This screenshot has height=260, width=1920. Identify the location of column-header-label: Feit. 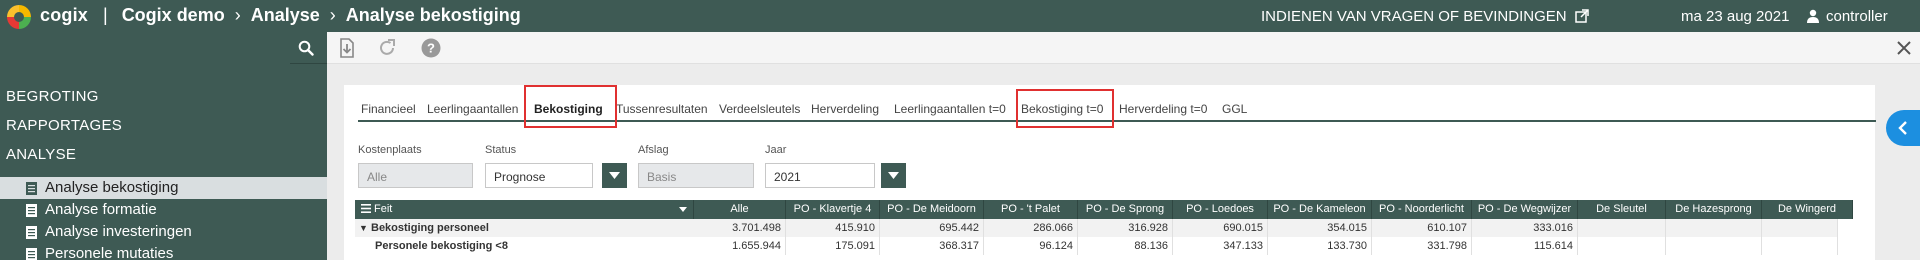
(383, 209).